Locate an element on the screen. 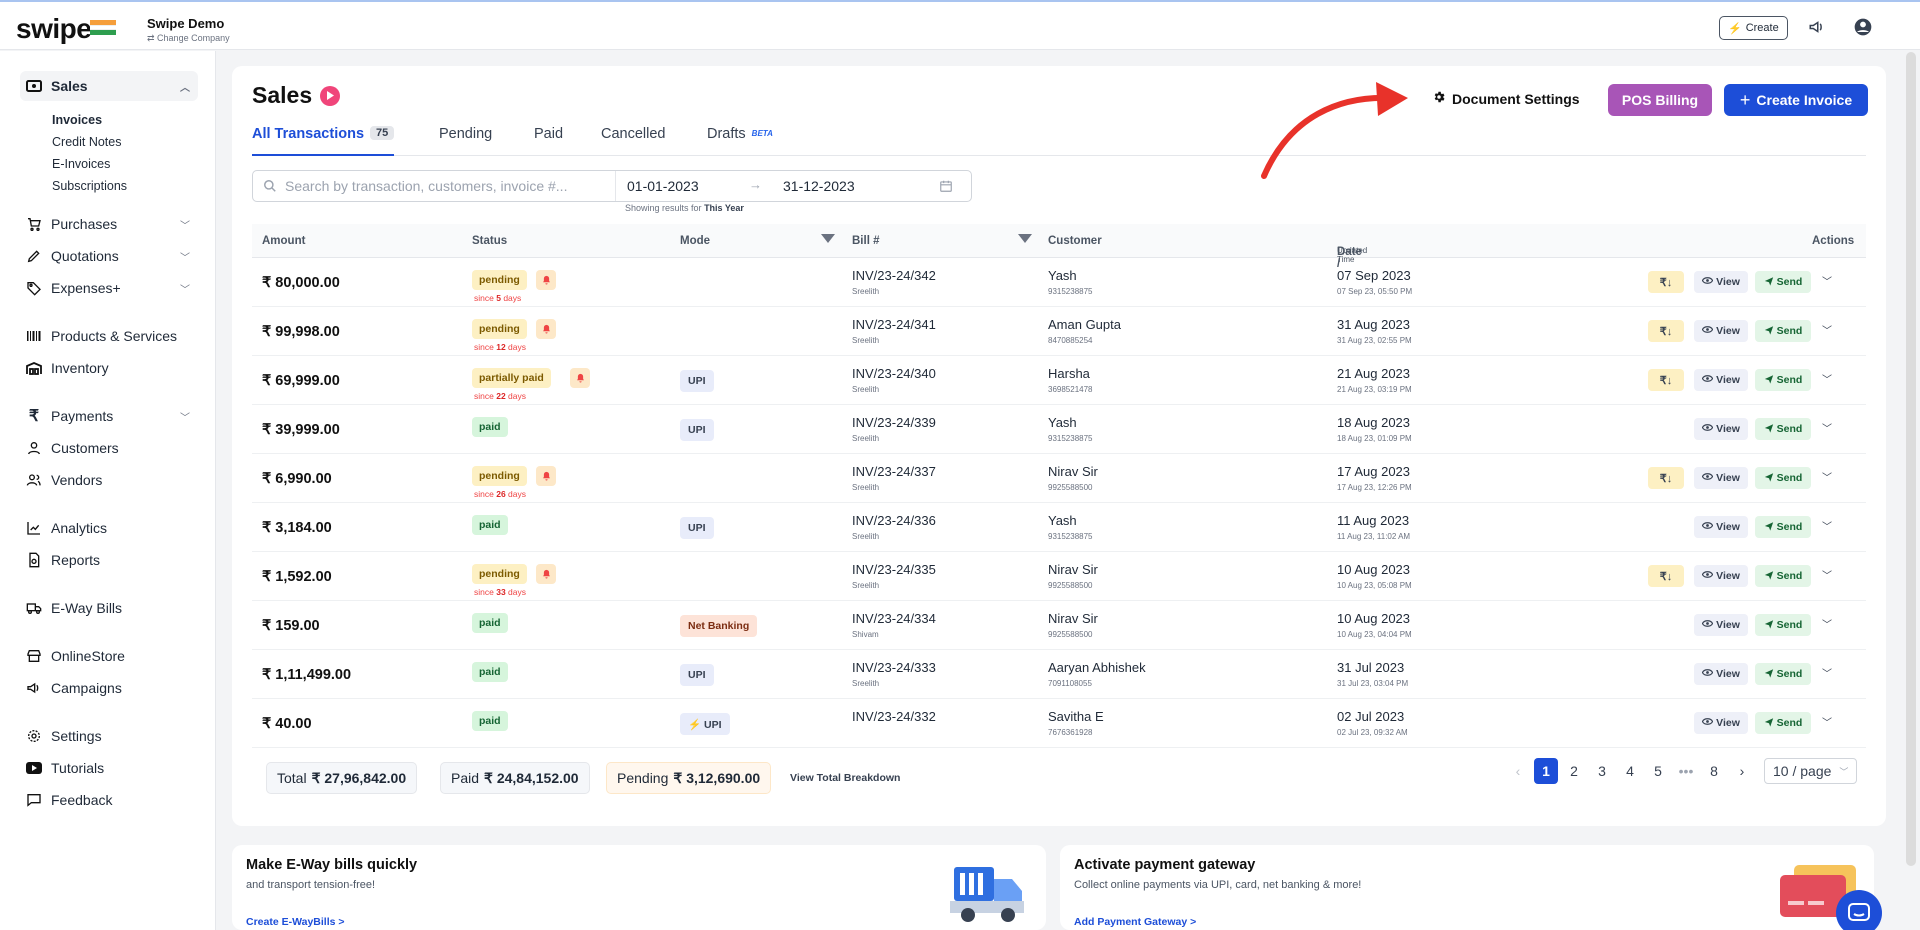 This screenshot has height=930, width=1920. page-5: 5 is located at coordinates (1658, 771).